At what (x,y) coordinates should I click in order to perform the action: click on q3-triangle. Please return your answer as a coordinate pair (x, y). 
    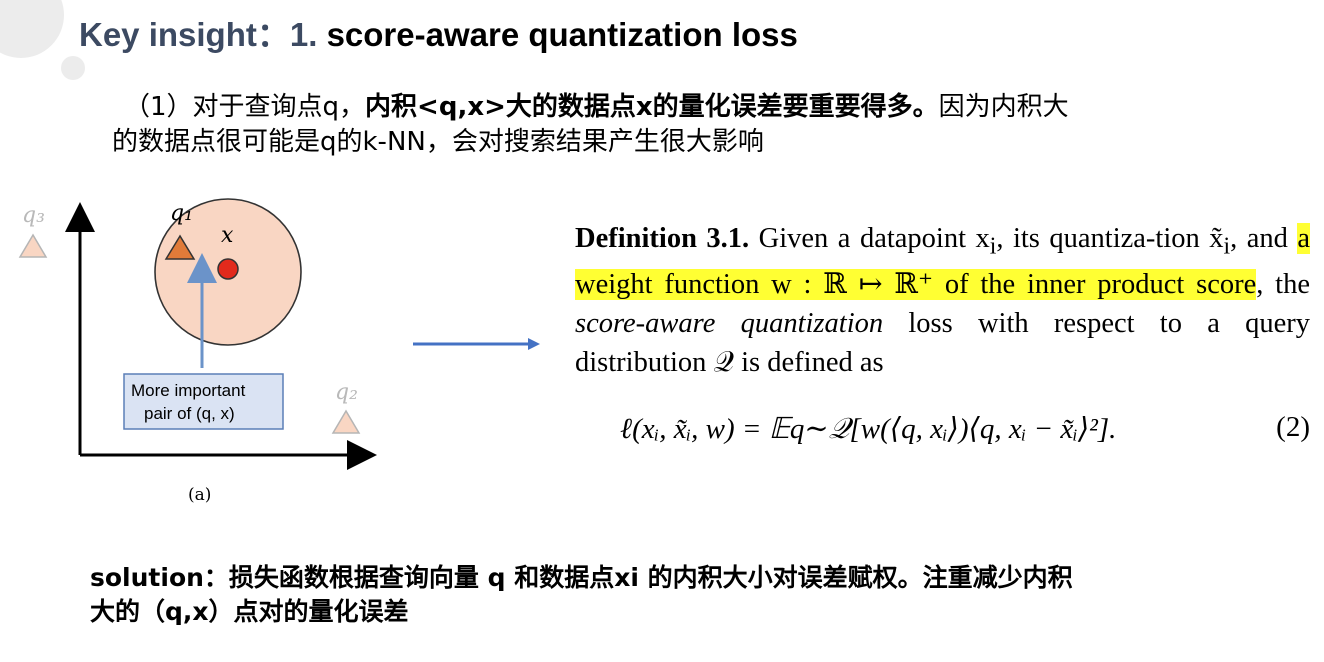
    Looking at the image, I should click on (33, 245).